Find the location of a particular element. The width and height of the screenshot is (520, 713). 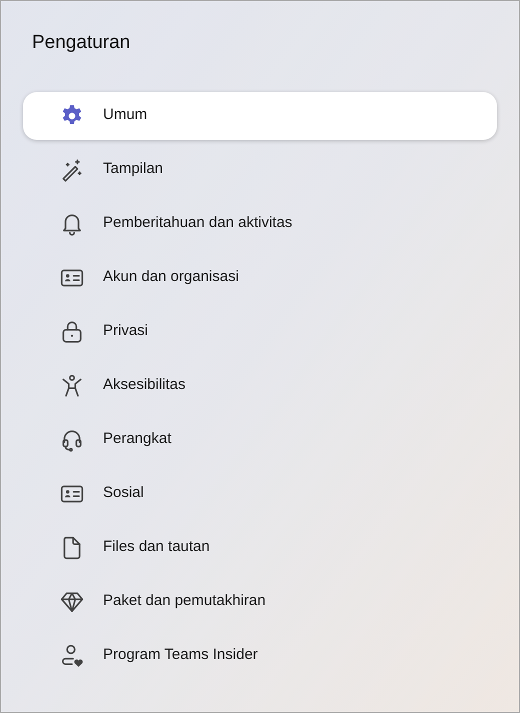

settings-menu-item: Program Teams Insider is located at coordinates (260, 656).